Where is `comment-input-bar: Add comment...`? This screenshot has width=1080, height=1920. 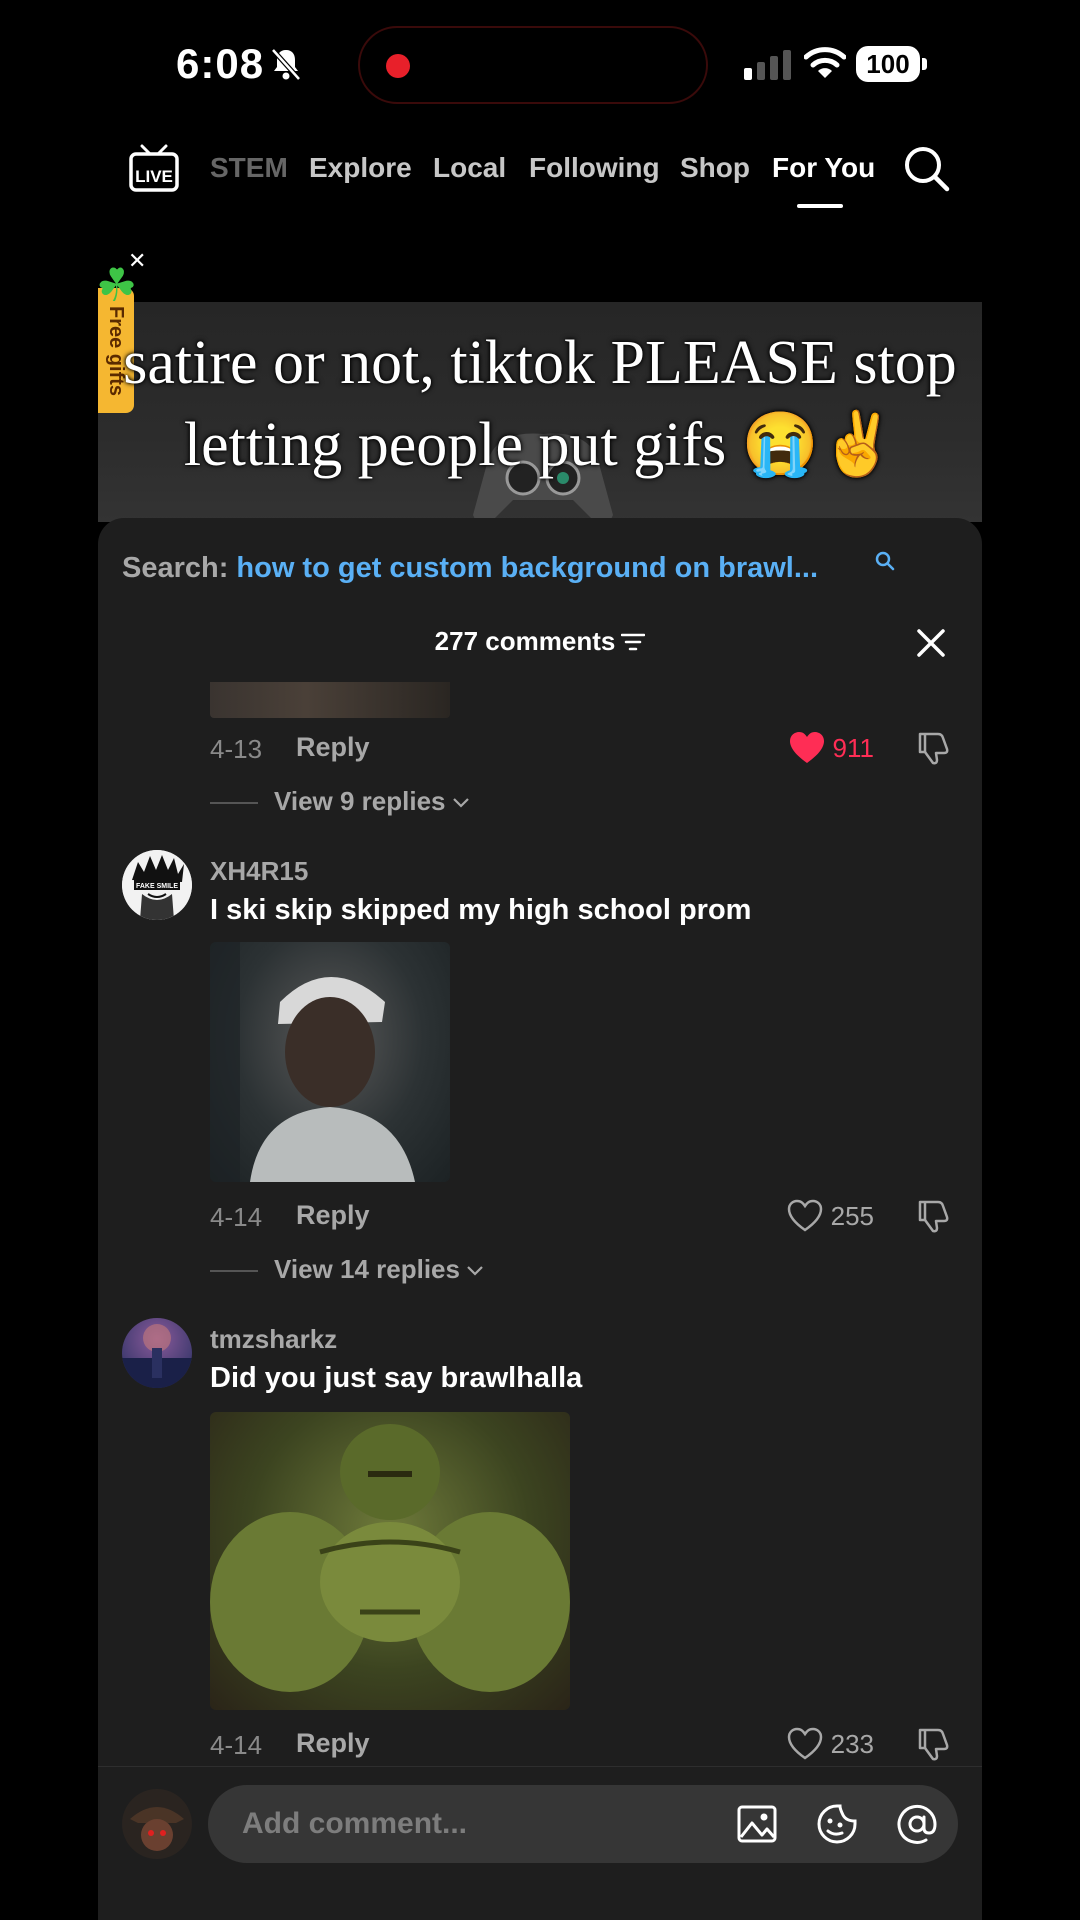 comment-input-bar: Add comment... is located at coordinates (540, 1843).